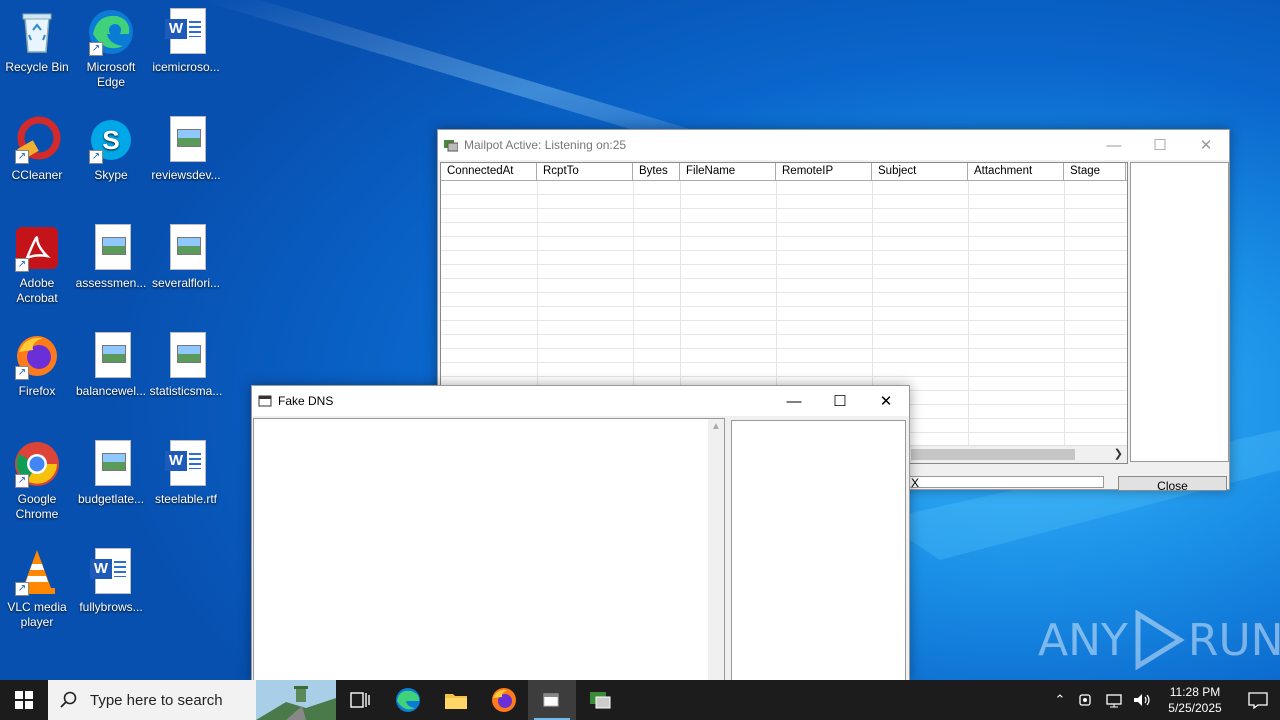 The image size is (1280, 720). Describe the element at coordinates (1160, 640) in the screenshot. I see `play-triangle-icon` at that location.